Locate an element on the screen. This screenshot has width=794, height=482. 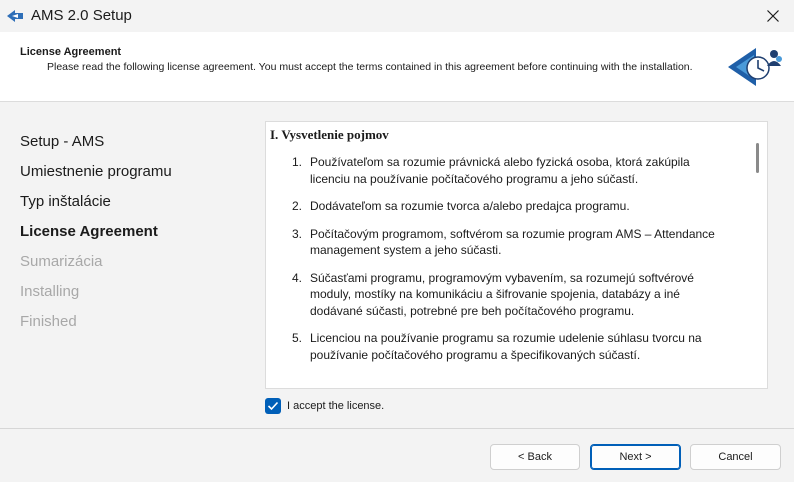
accept-license-row: I accept the license. is located at coordinates (324, 406).